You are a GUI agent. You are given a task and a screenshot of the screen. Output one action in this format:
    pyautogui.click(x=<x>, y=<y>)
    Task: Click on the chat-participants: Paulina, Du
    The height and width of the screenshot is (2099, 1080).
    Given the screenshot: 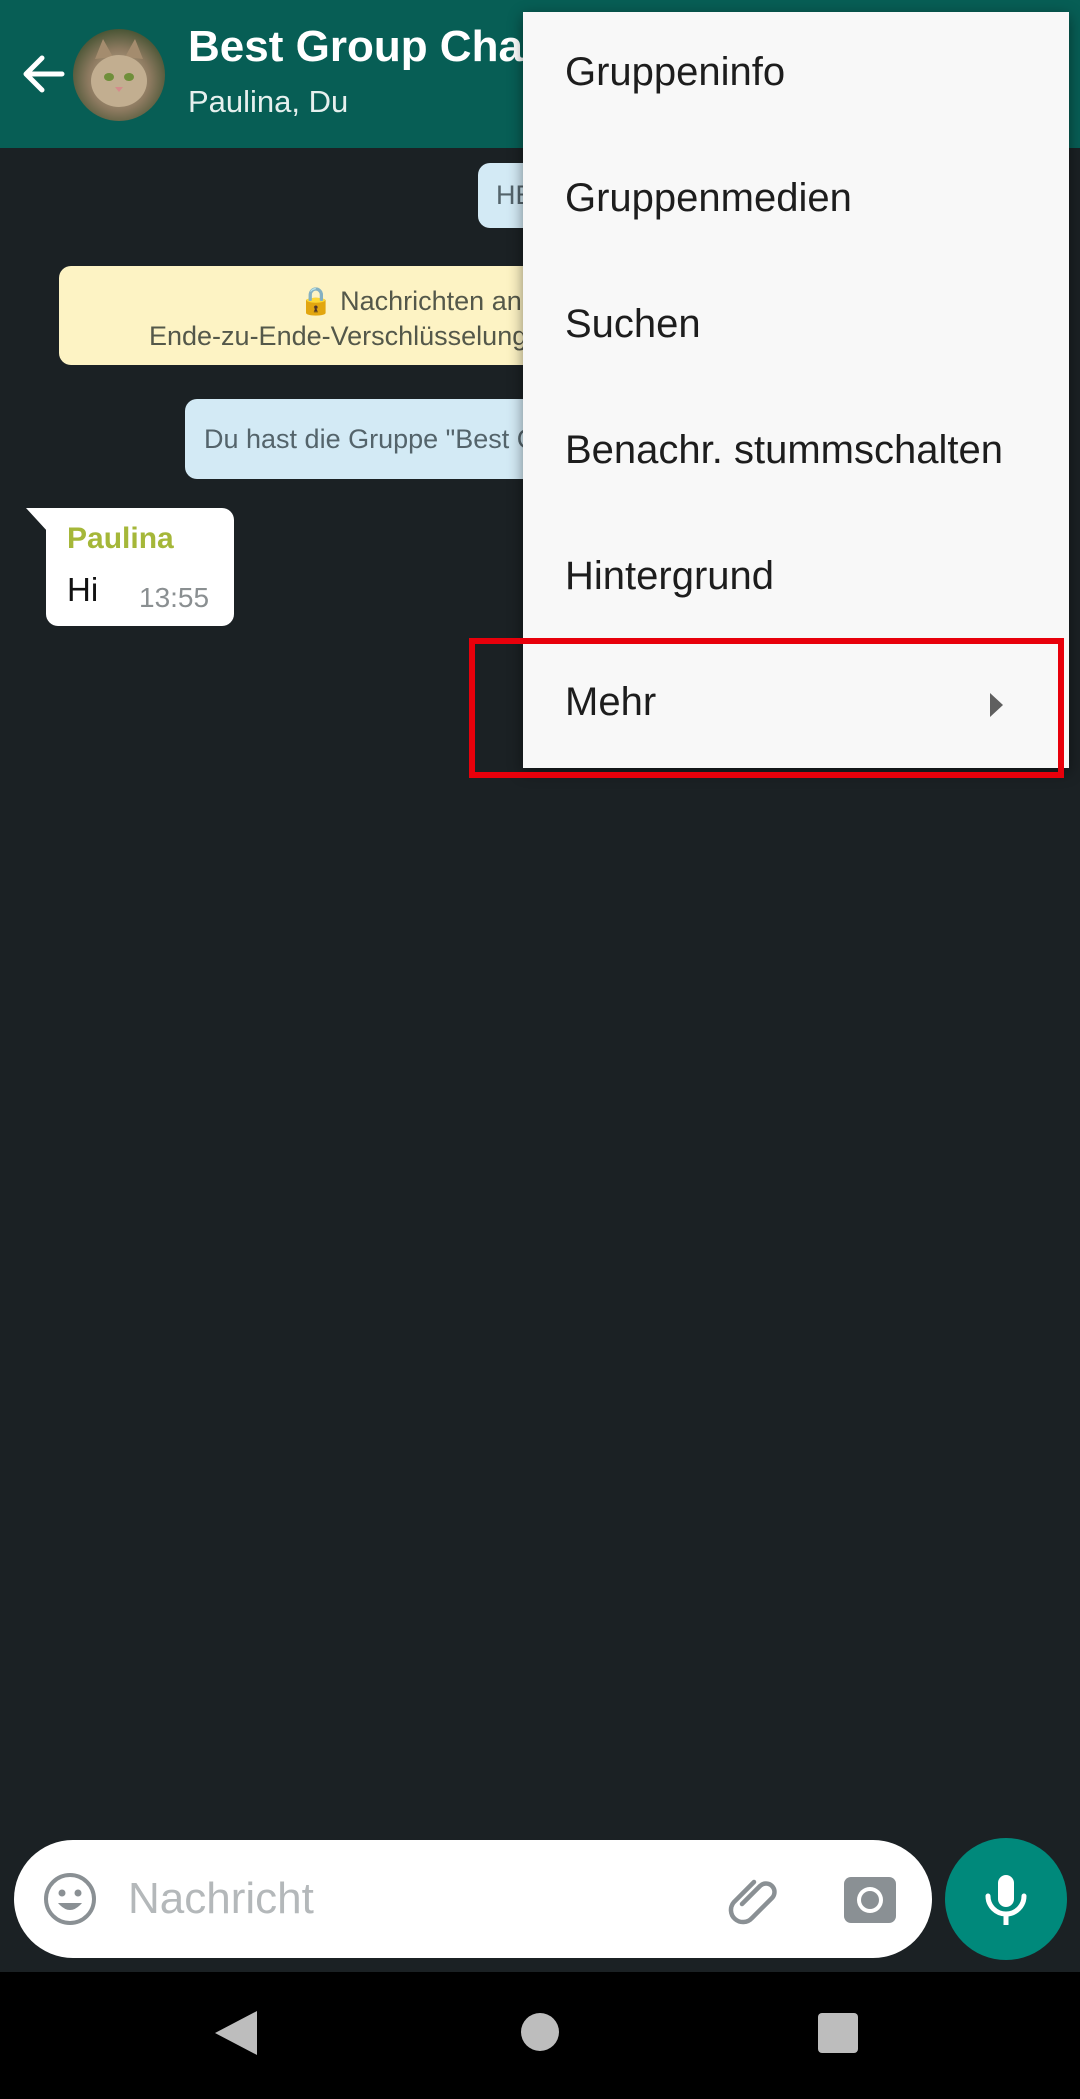 What is the action you would take?
    pyautogui.click(x=268, y=102)
    